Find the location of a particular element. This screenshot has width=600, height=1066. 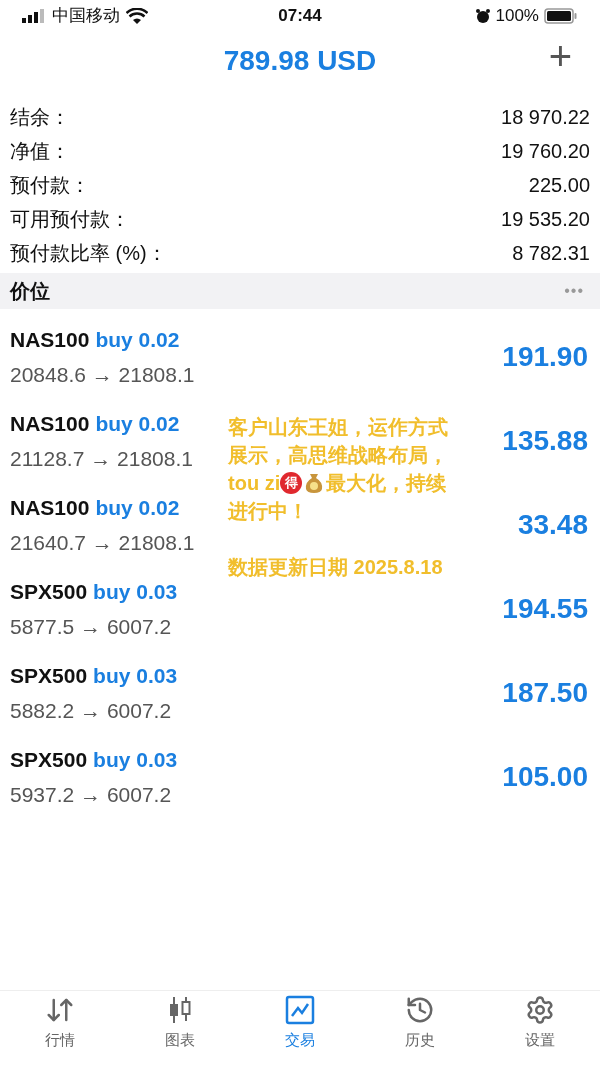

profit-value: 191.90 is located at coordinates (545, 357).